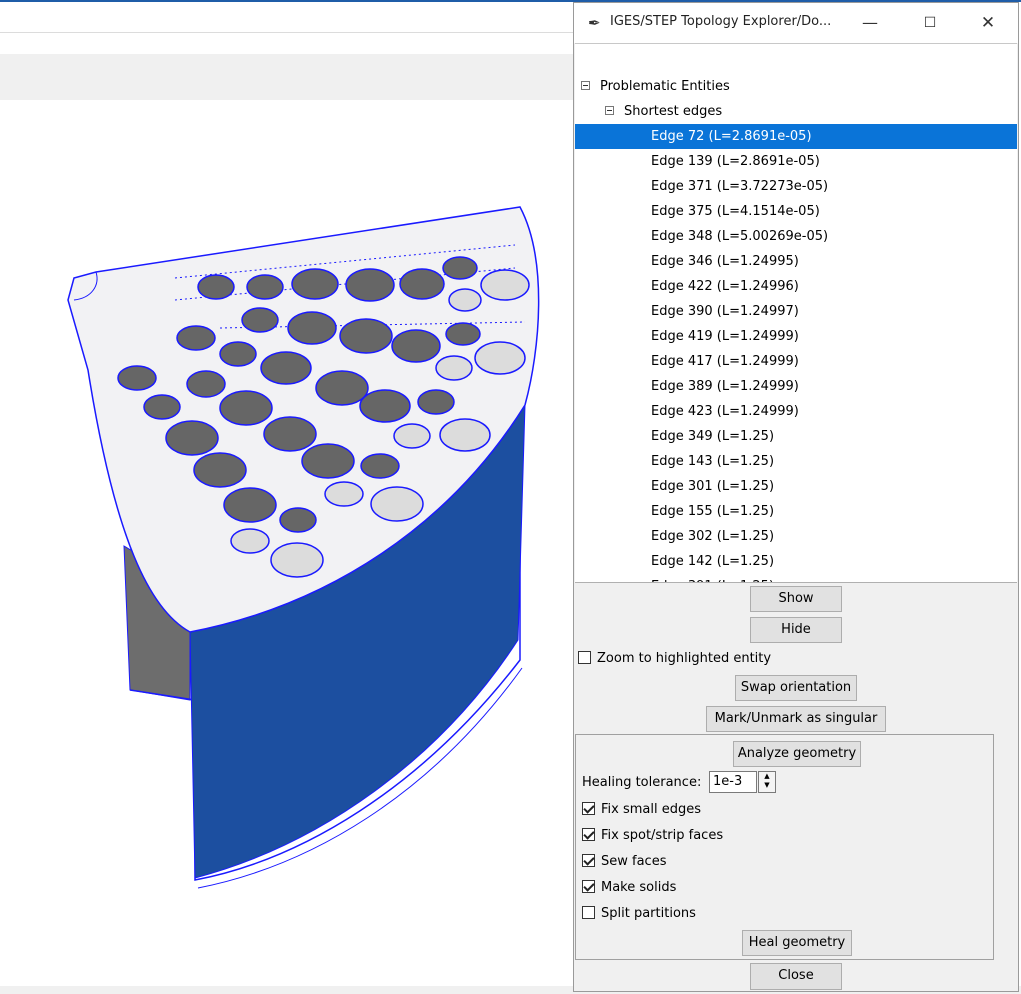  I want to click on tolerance-label: Healing tolerance:, so click(642, 782).